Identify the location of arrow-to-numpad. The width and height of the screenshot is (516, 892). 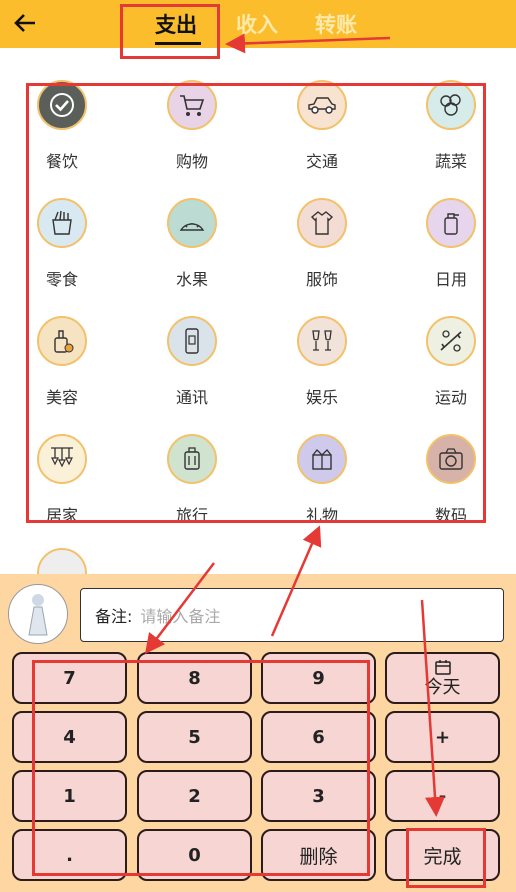
(179, 608).